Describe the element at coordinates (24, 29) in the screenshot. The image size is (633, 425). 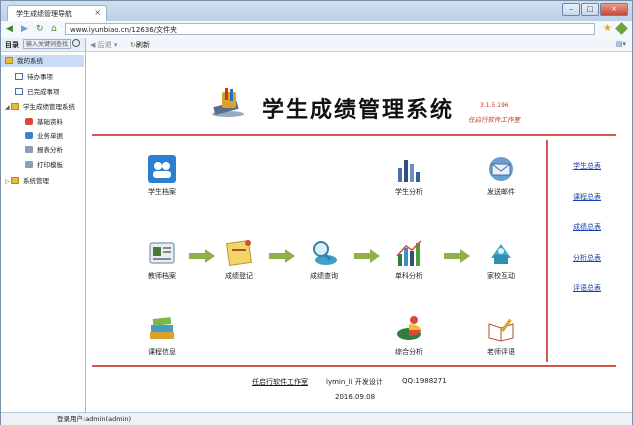
I see `forward-arrow-icon: ▶` at that location.